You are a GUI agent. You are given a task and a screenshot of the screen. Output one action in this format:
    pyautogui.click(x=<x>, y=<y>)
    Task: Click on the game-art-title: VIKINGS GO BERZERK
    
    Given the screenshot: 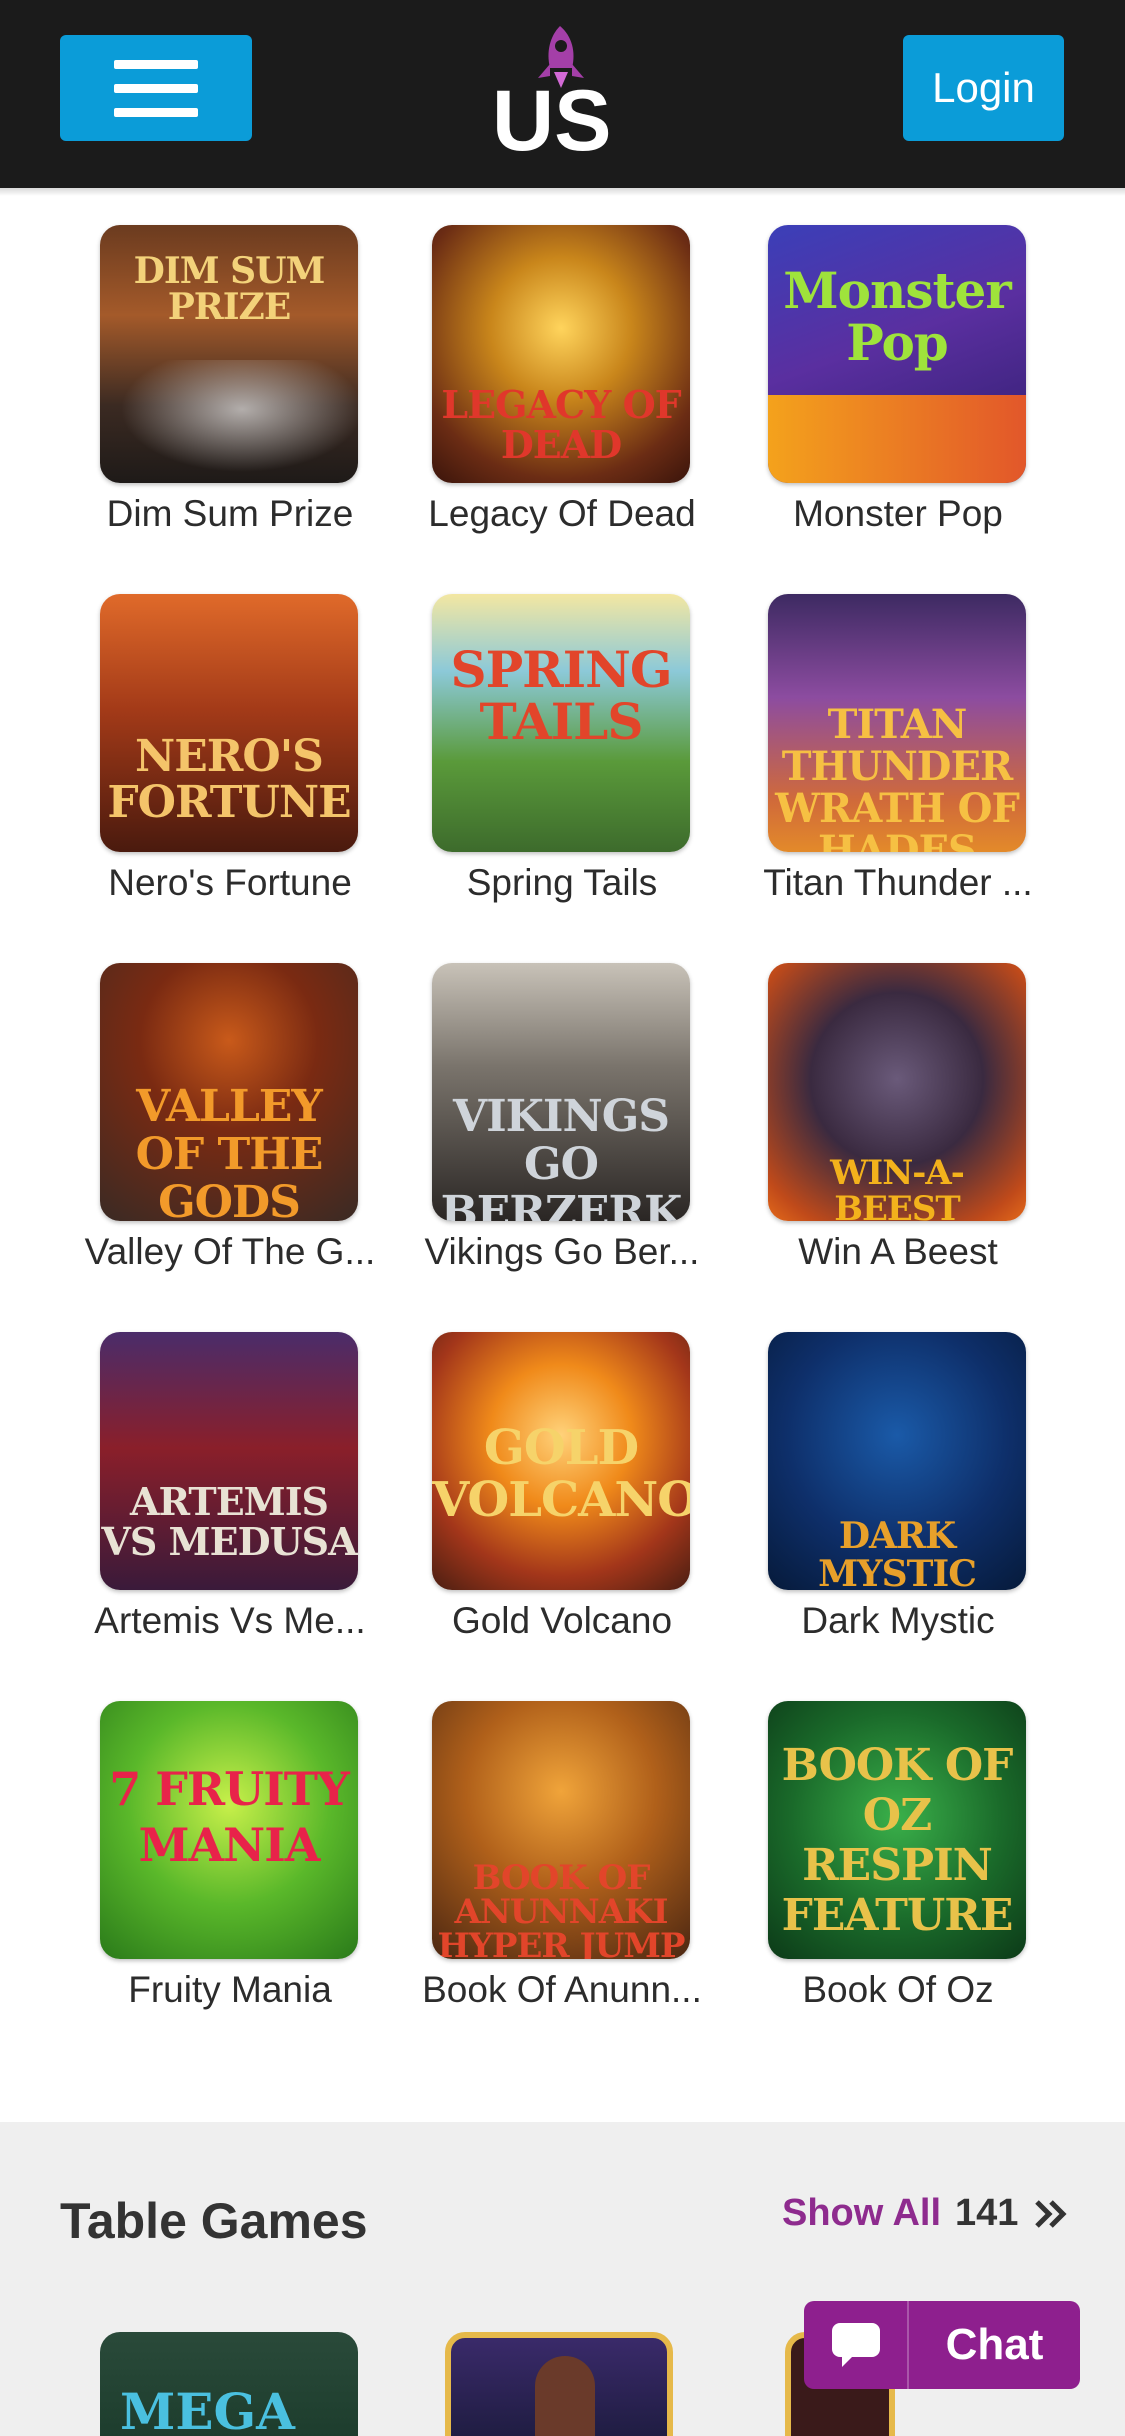 What is the action you would take?
    pyautogui.click(x=561, y=1156)
    